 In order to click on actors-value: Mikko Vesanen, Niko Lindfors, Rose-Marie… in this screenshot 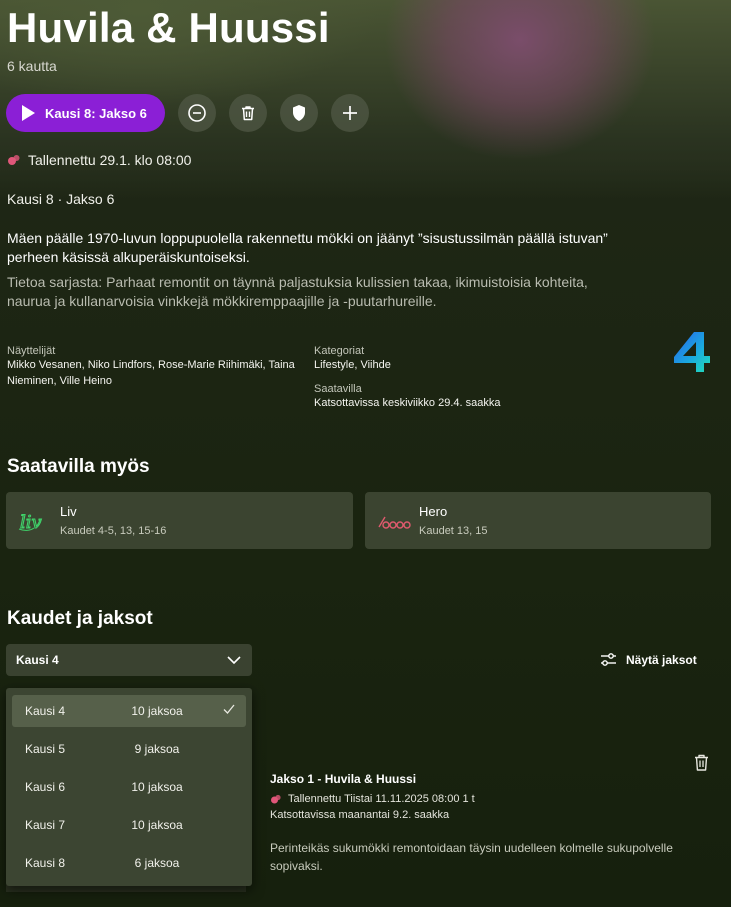, I will do `click(151, 373)`.